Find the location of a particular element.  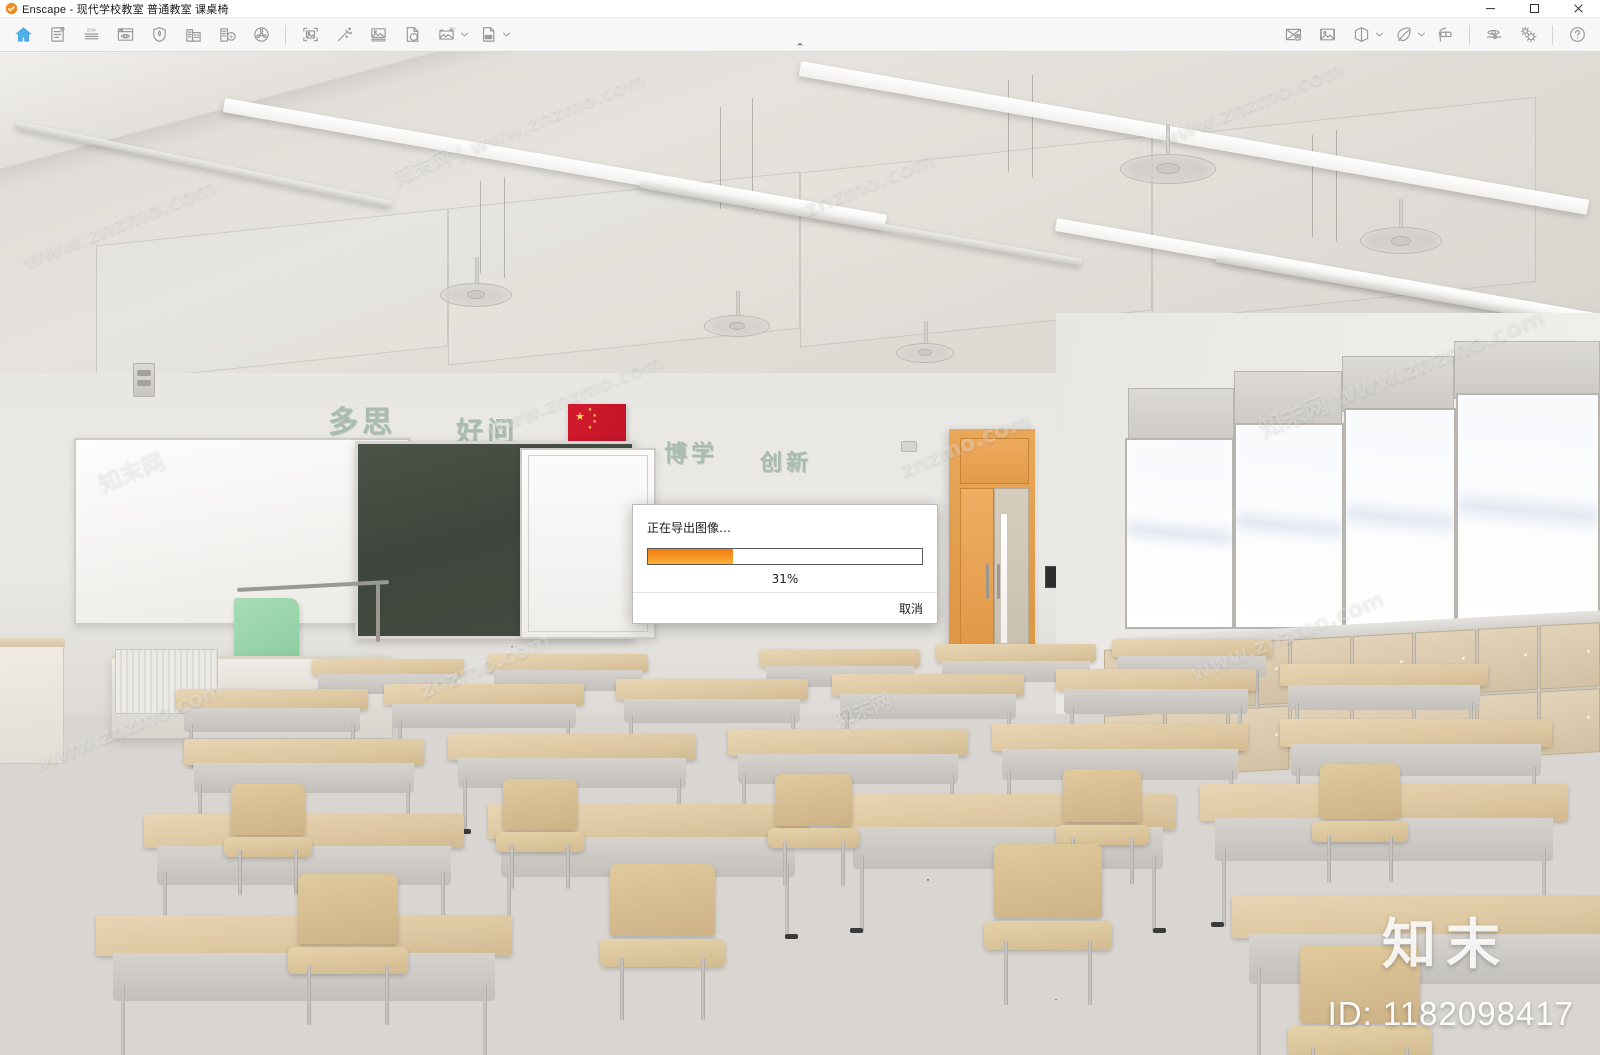

progress-bar is located at coordinates (785, 556).